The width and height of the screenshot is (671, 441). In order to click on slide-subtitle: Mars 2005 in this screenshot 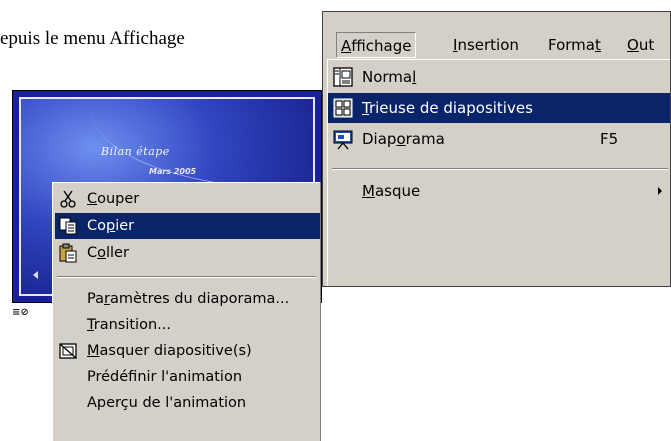, I will do `click(173, 171)`.